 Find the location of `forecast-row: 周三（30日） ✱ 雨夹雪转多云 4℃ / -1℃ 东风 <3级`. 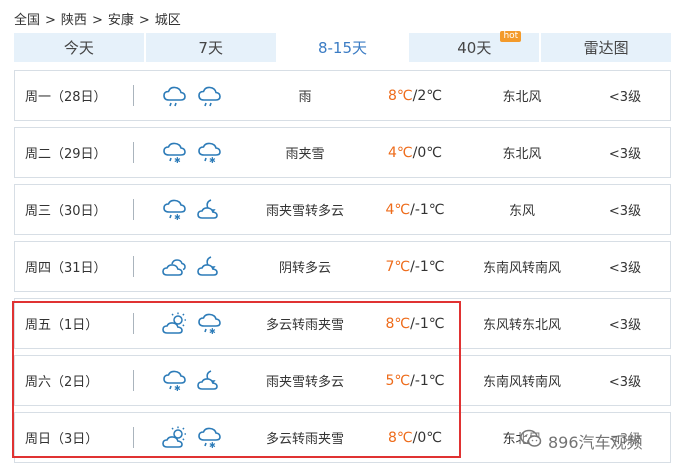

forecast-row: 周三（30日） ✱ 雨夹雪转多云 4℃ / -1℃ 东风 <3级 is located at coordinates (342, 209).